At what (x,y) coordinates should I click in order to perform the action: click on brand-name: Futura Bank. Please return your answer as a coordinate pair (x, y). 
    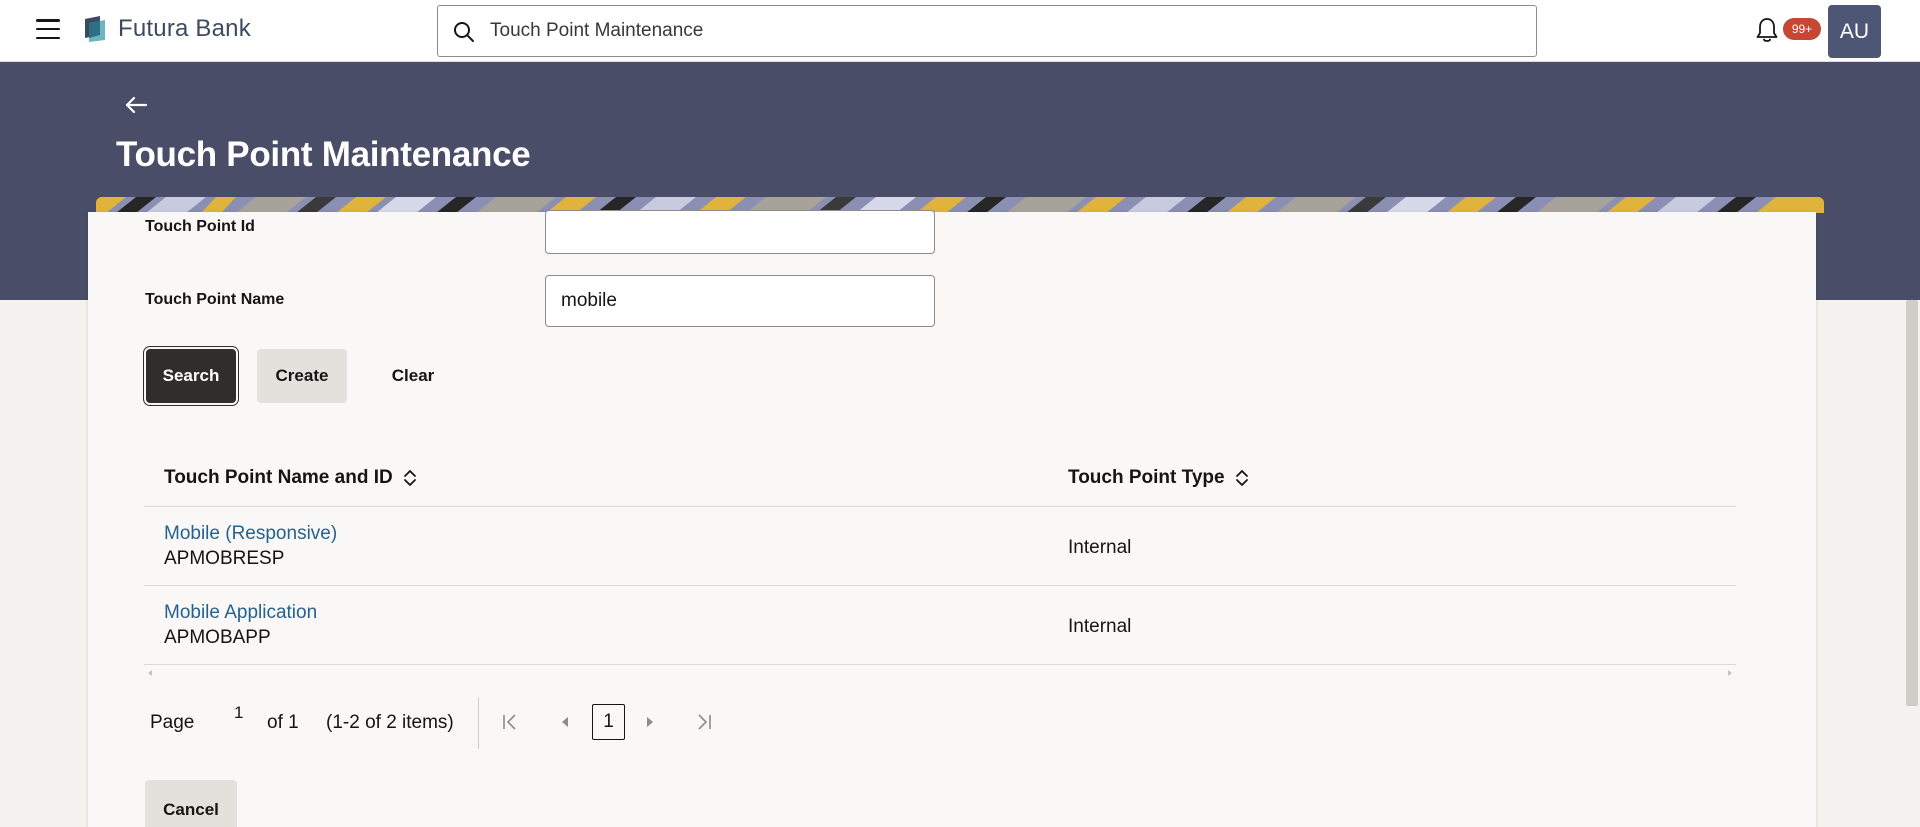
    Looking at the image, I should click on (184, 28).